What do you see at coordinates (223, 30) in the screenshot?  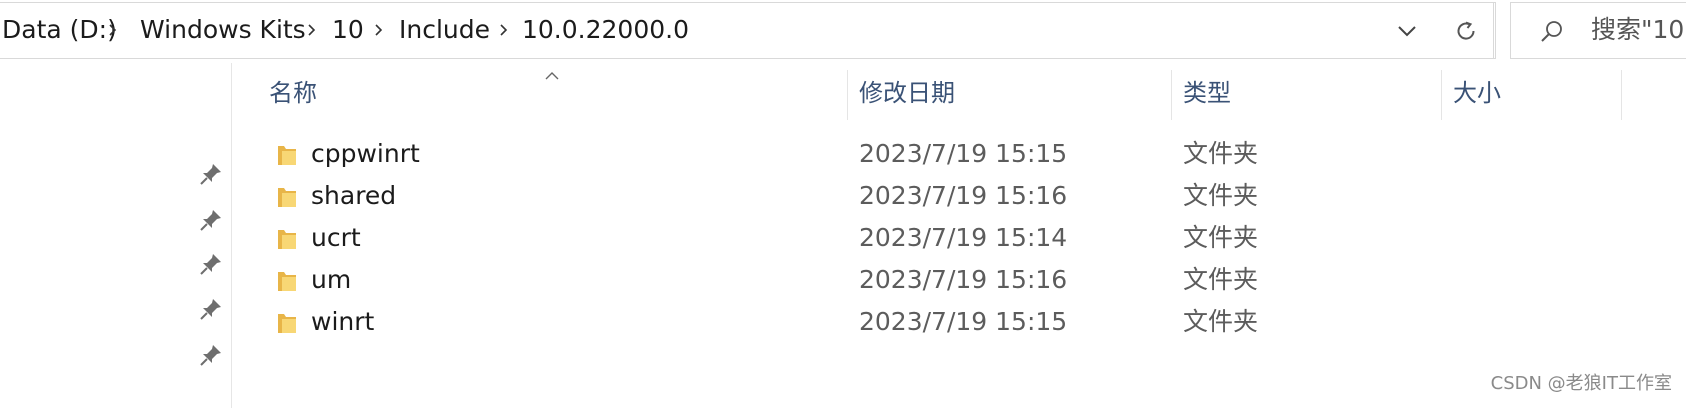 I see `breadcrumb-windows-kits: Windows Kits` at bounding box center [223, 30].